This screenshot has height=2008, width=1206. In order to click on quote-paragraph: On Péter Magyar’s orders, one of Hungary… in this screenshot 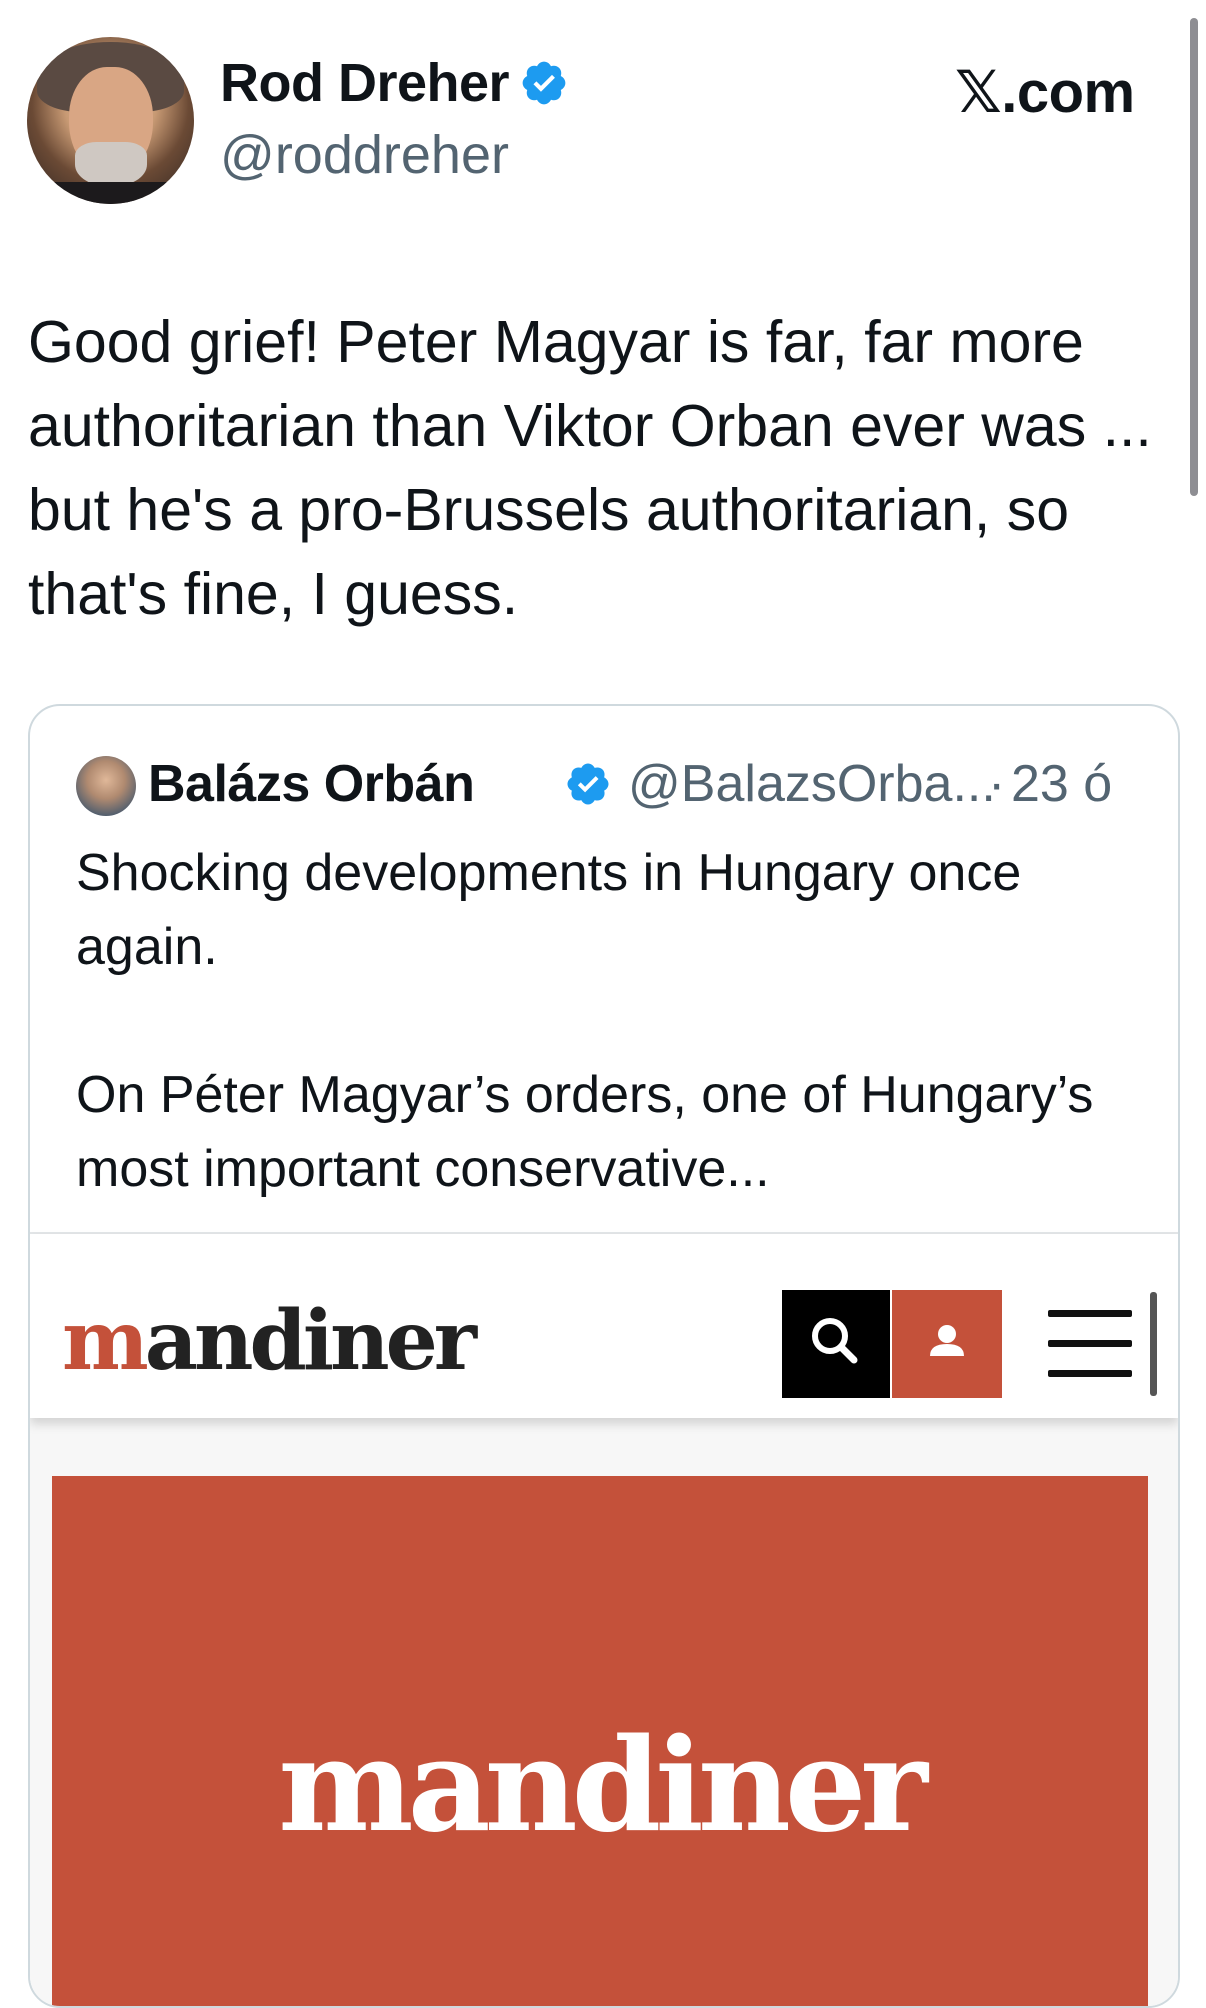, I will do `click(585, 1132)`.